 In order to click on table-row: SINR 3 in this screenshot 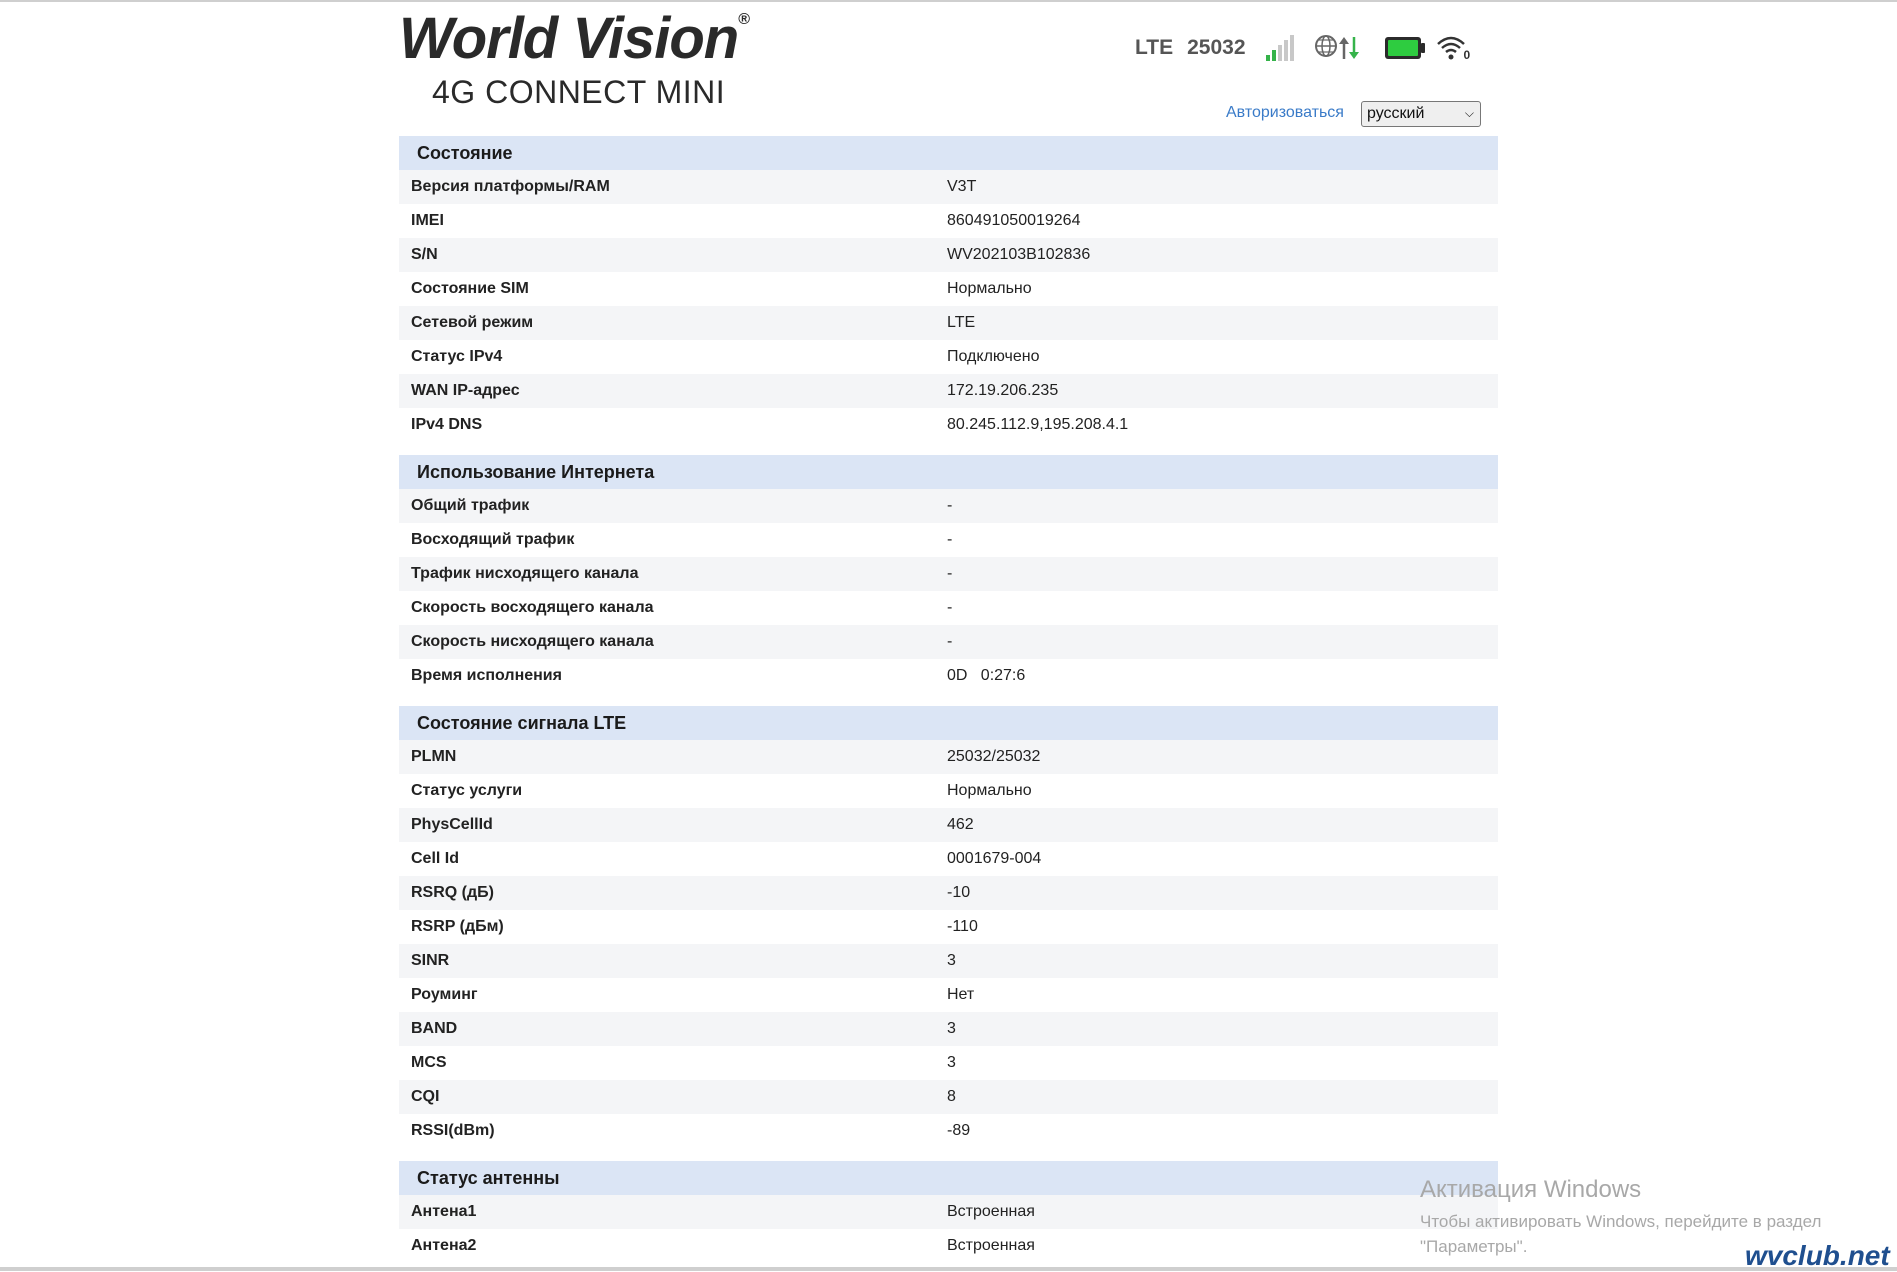, I will do `click(948, 961)`.